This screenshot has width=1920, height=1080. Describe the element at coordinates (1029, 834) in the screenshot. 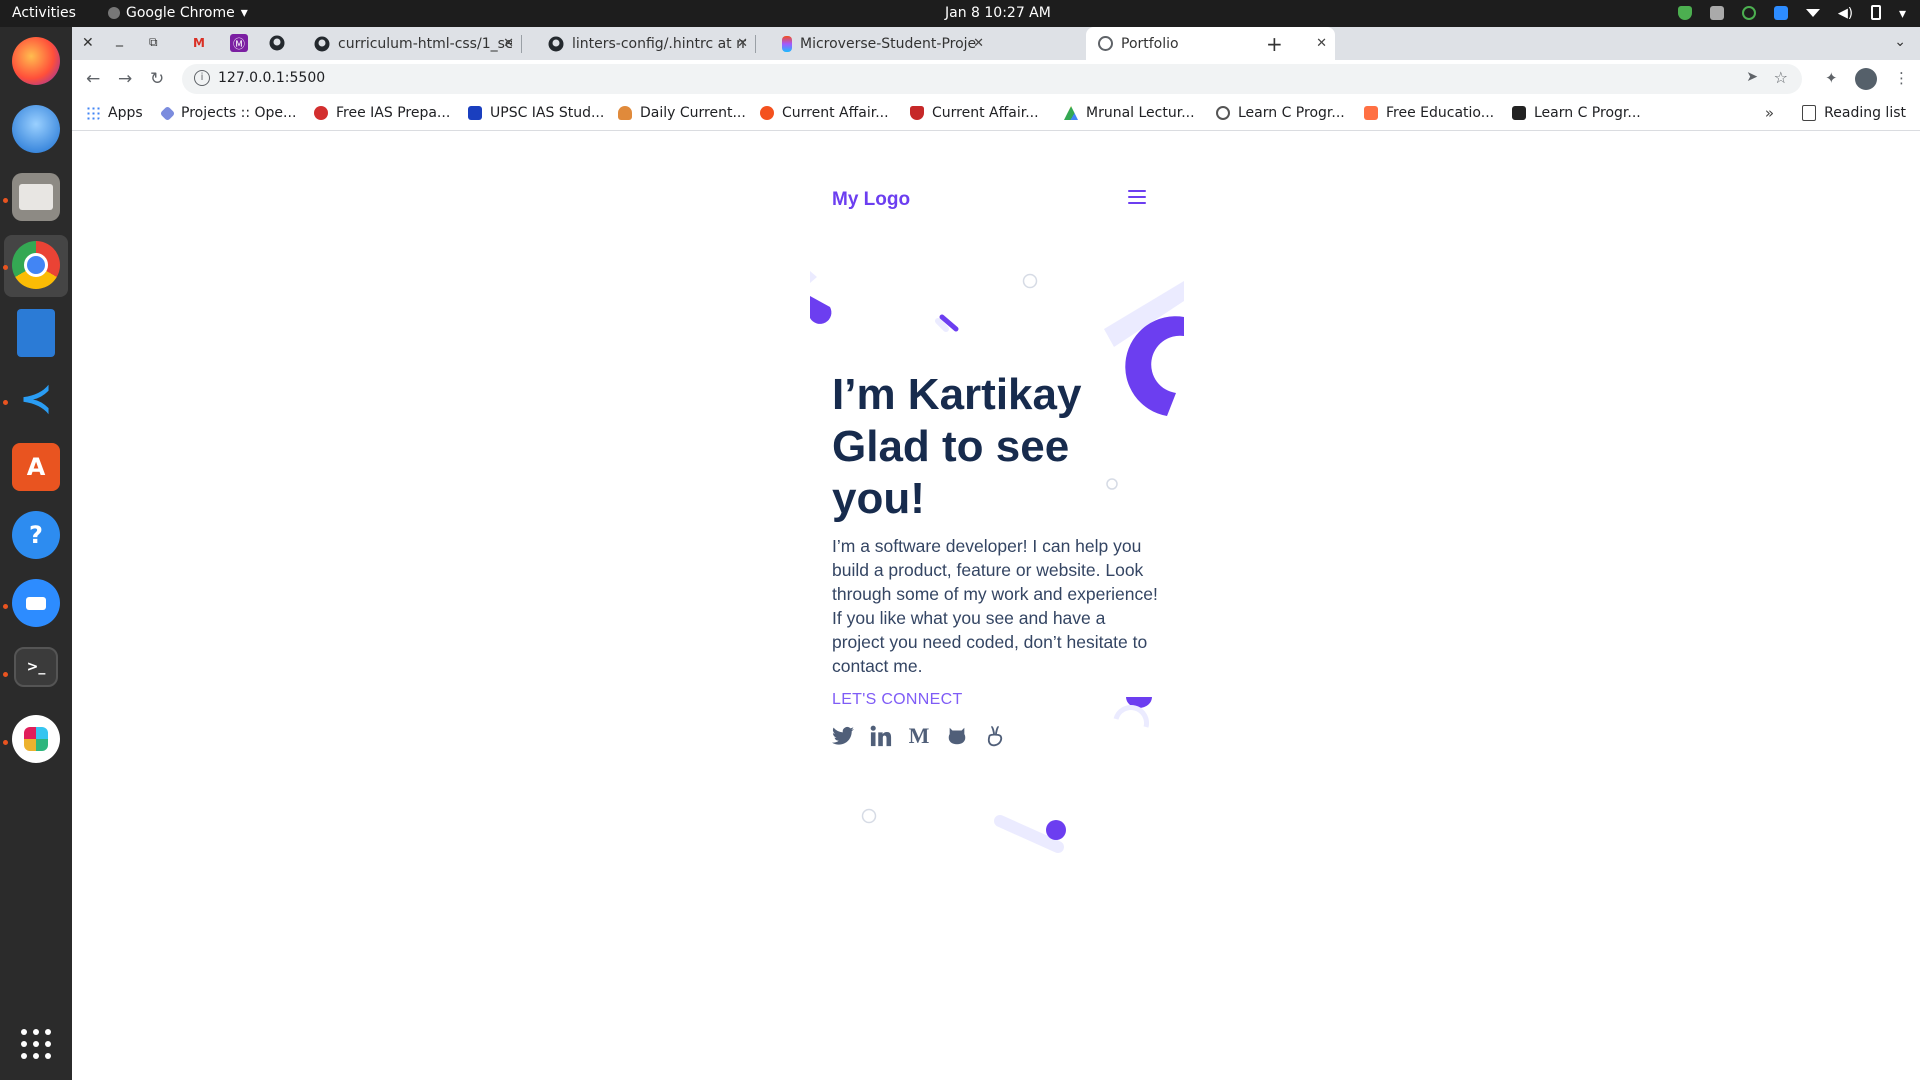

I see `stripe-bottom-deco` at that location.